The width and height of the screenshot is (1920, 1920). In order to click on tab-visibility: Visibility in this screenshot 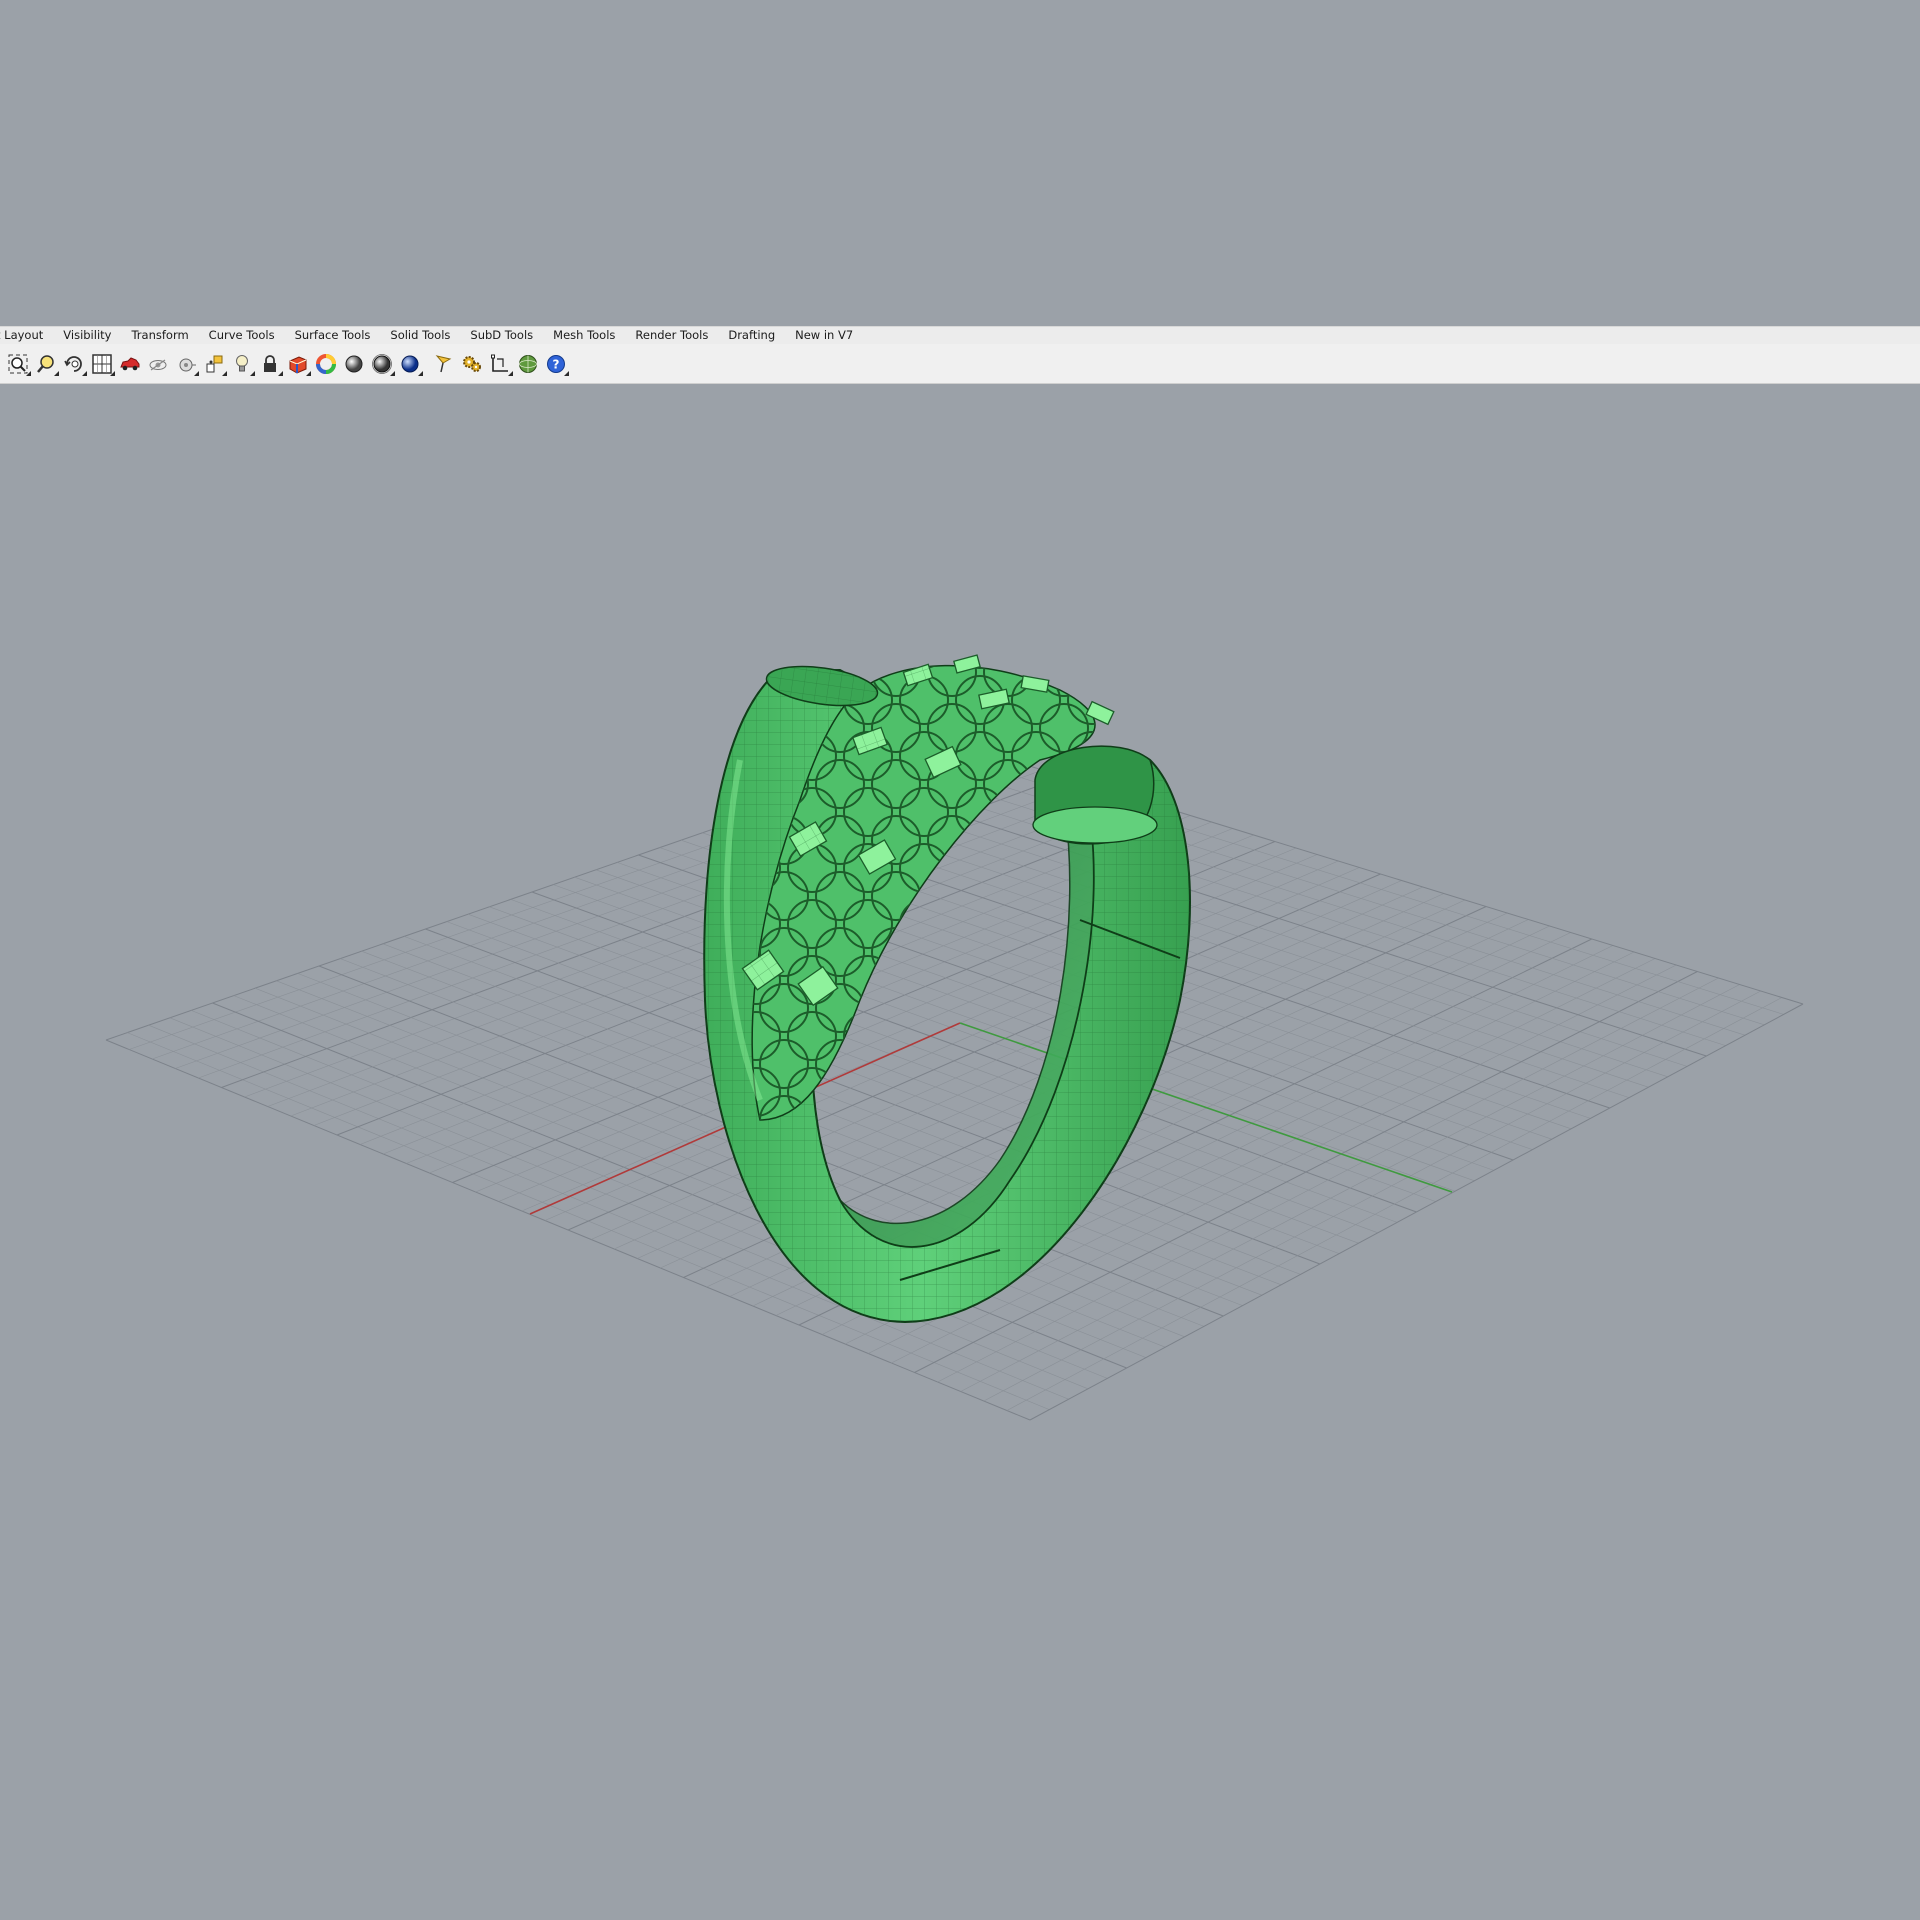, I will do `click(87, 336)`.